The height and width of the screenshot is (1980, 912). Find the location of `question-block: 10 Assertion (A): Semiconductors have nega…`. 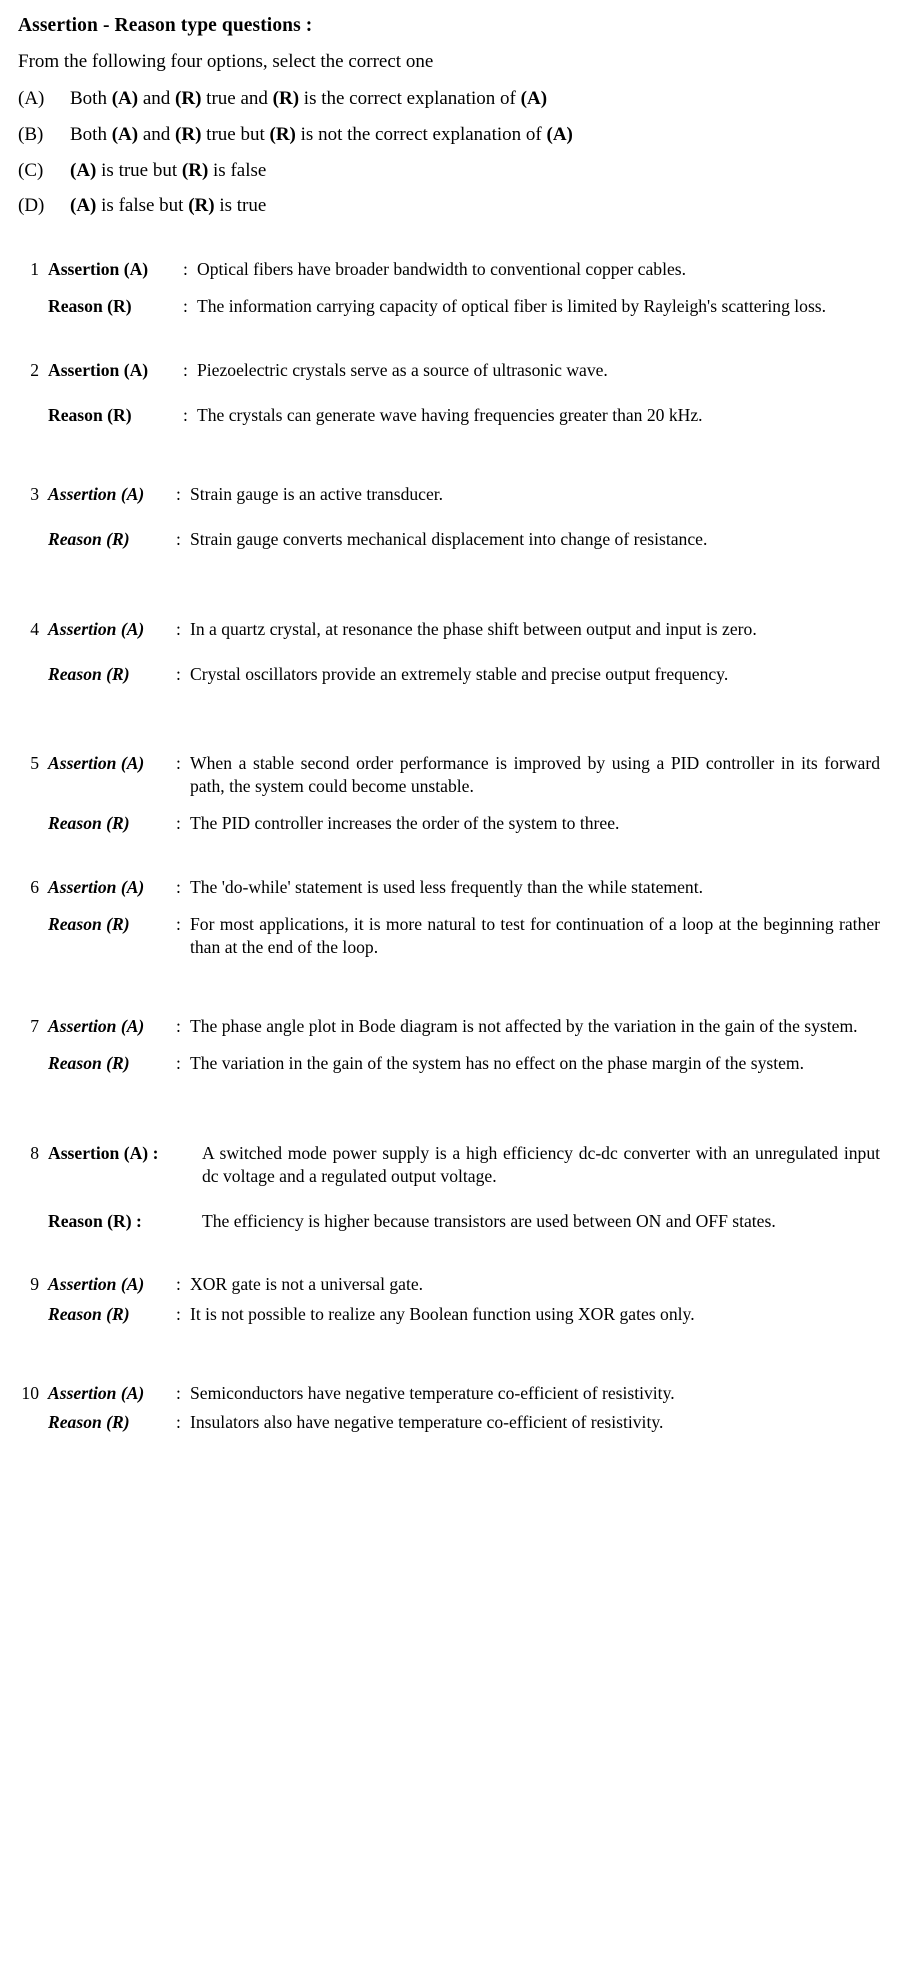

question-block: 10 Assertion (A): Semiconductors have nega… is located at coordinates (454, 1408).